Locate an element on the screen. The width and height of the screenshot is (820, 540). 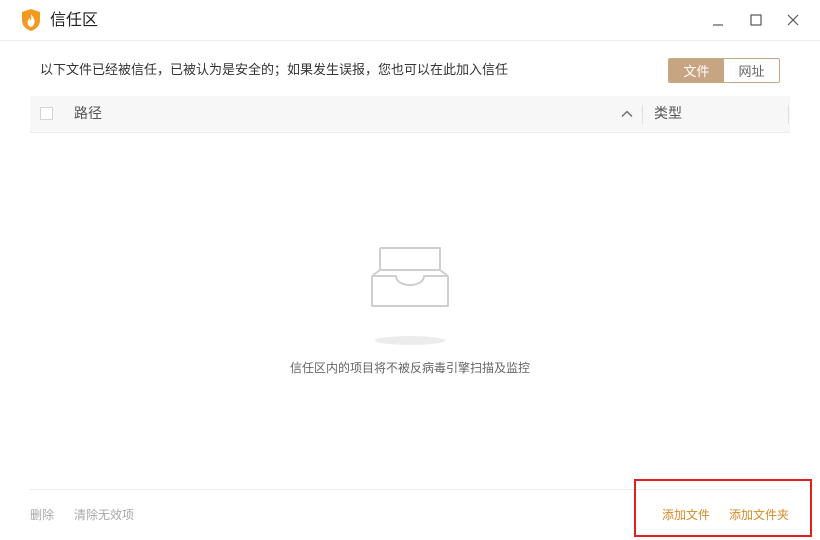
maximize-button is located at coordinates (756, 20).